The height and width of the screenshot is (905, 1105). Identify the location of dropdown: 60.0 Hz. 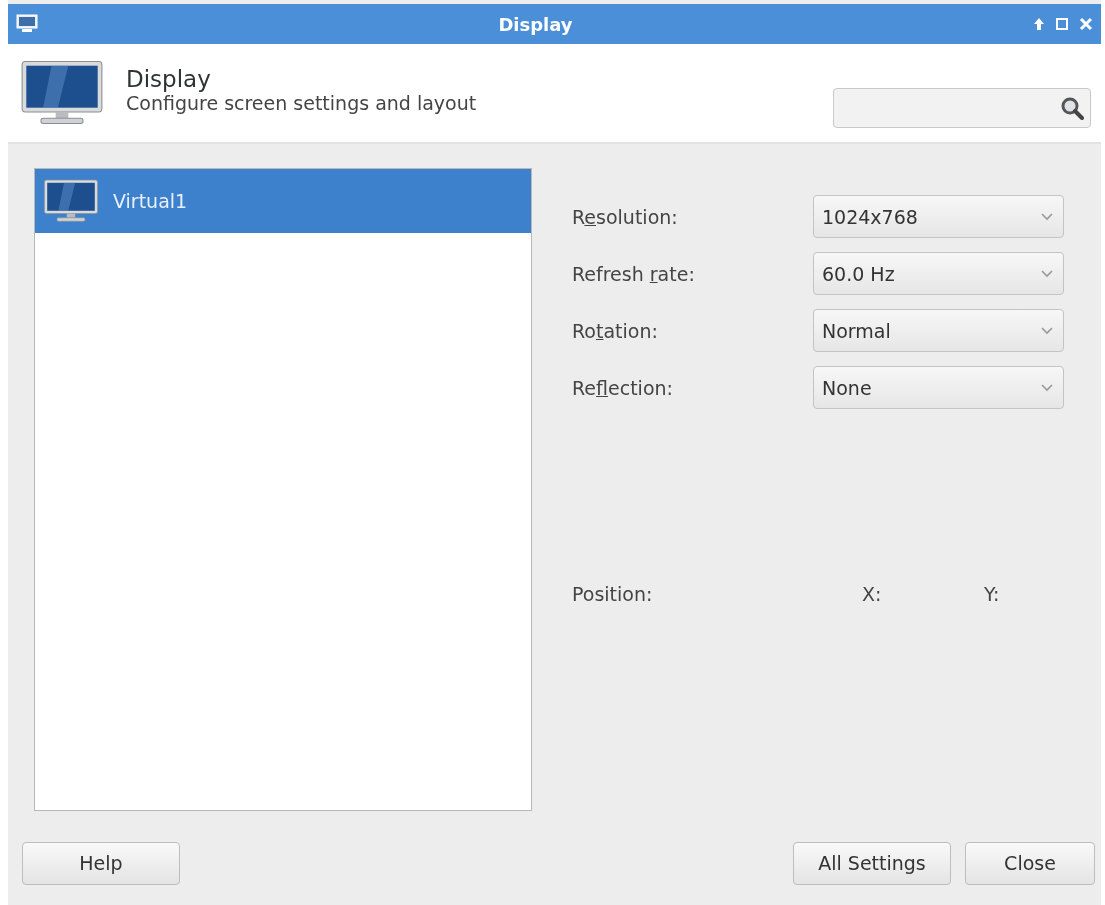
(938, 273).